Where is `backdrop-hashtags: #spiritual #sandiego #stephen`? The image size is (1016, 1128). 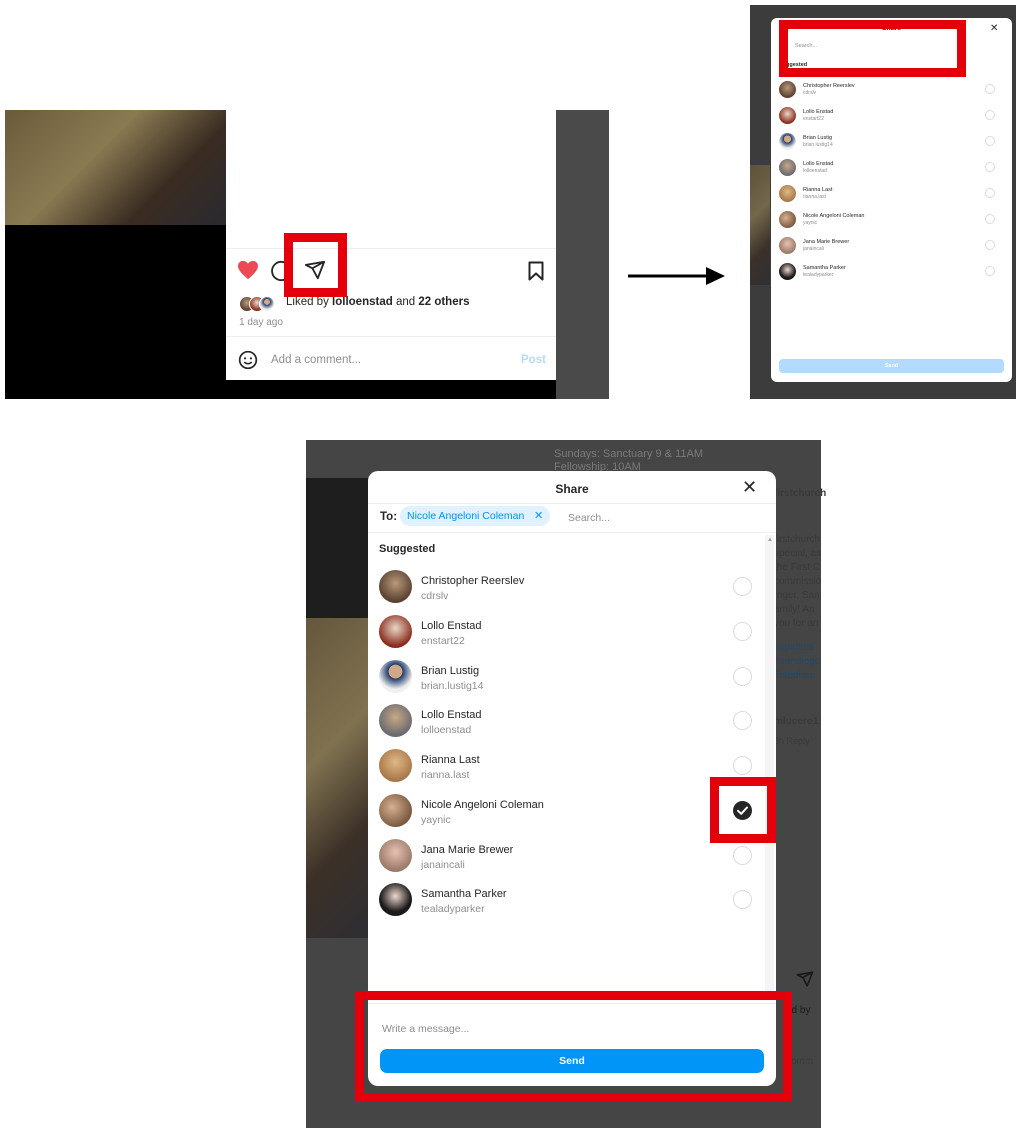 backdrop-hashtags: #spiritual #sandiego #stephen is located at coordinates (797, 662).